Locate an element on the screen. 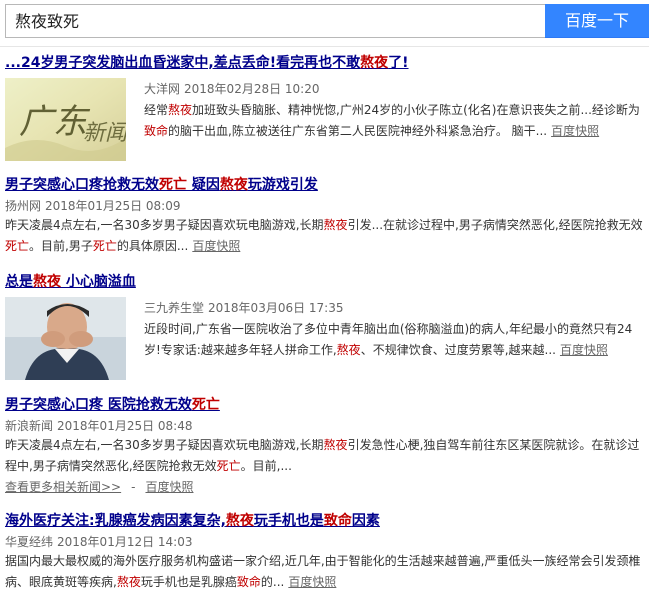  result-links-row: 查看更多相关新闻>> - 百度快照 is located at coordinates (99, 487).